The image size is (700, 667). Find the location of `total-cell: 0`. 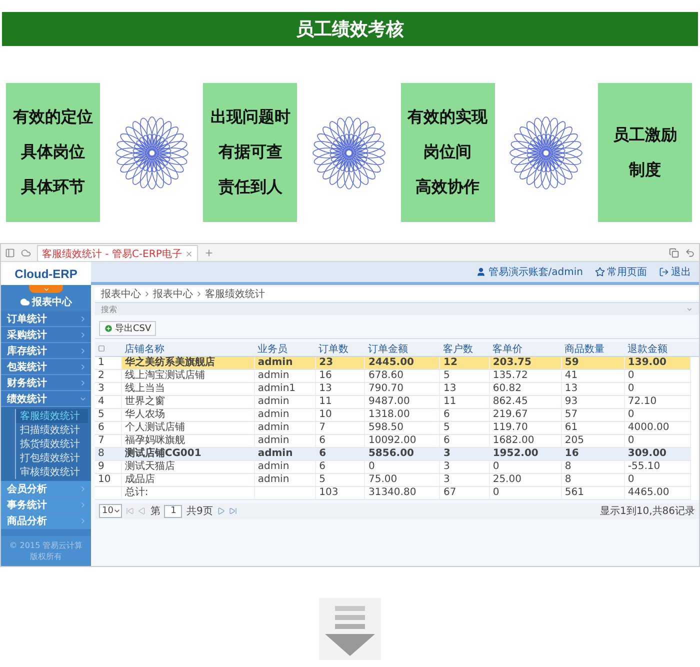

total-cell: 0 is located at coordinates (525, 493).